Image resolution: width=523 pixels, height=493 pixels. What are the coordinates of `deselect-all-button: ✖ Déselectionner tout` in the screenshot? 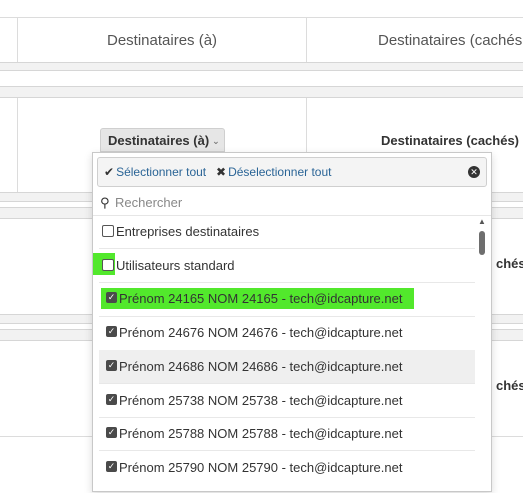 It's located at (273, 172).